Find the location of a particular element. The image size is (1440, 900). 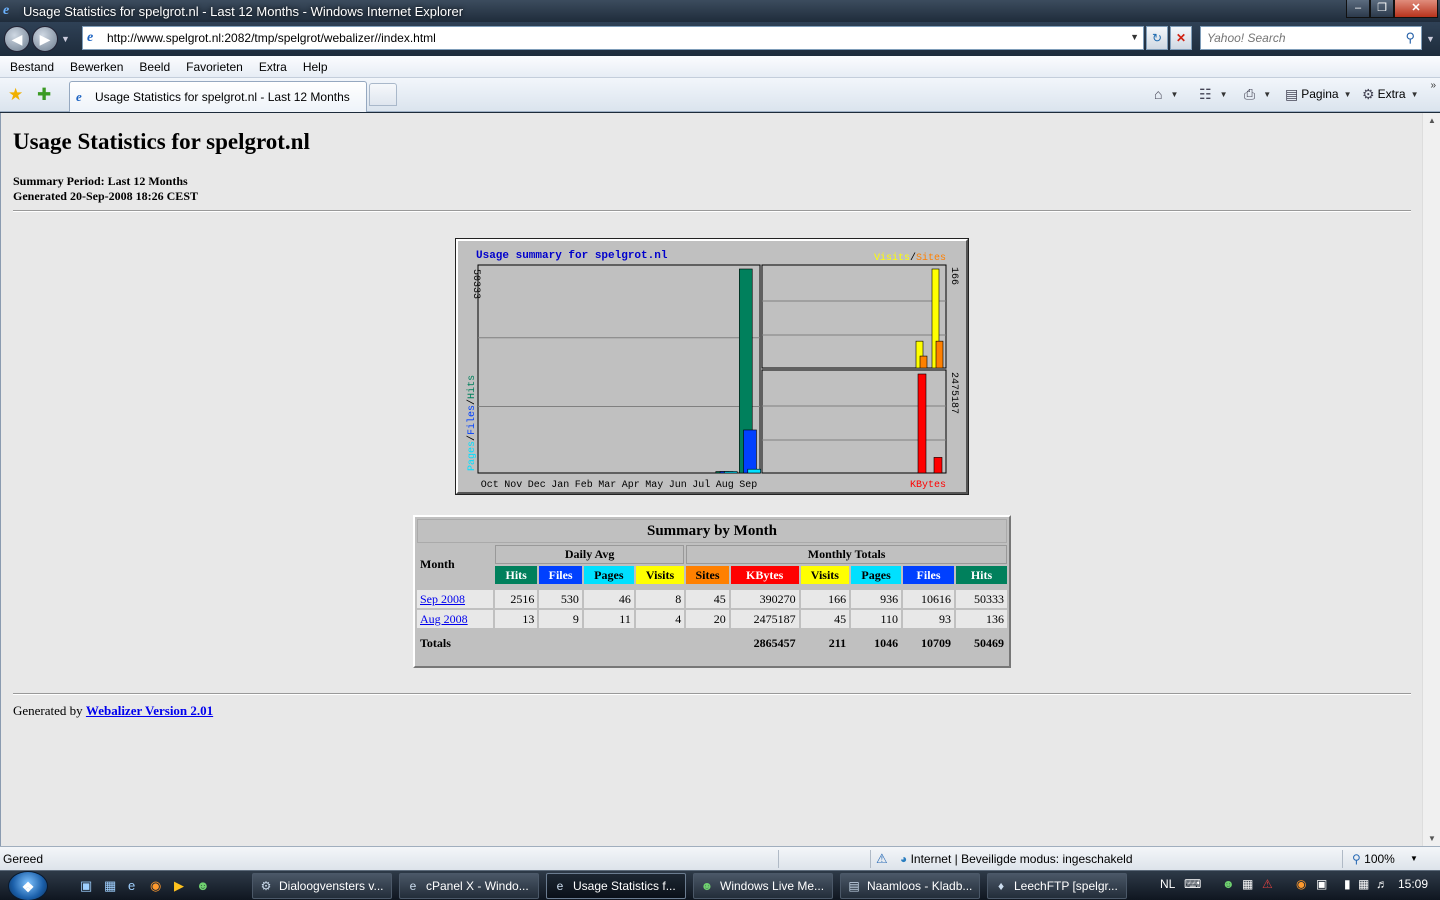

maximize-button: ❐ is located at coordinates (1382, 9).